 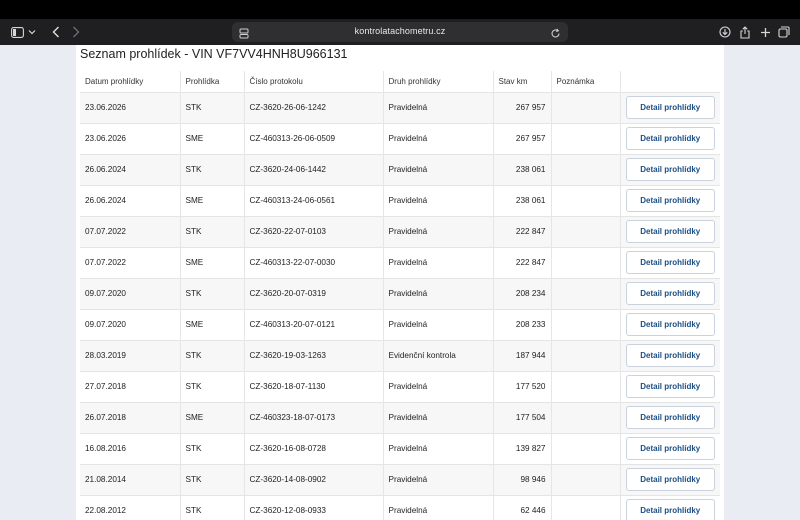 What do you see at coordinates (314, 231) in the screenshot?
I see `cell-protocol-number: CZ-3620-22-07-0103` at bounding box center [314, 231].